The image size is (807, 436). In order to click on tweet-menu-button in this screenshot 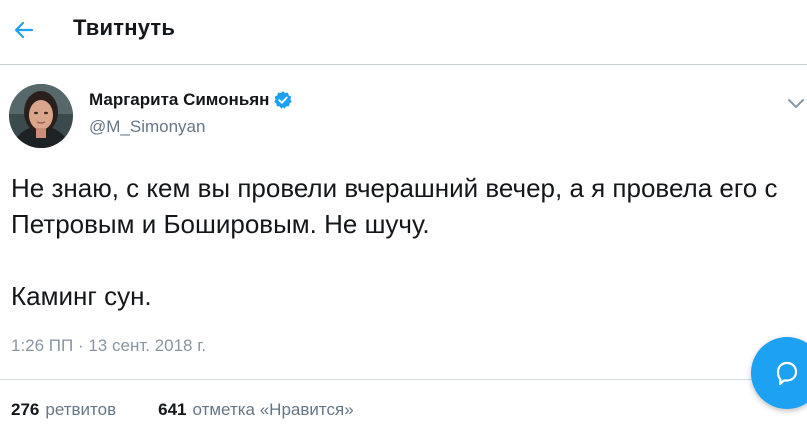, I will do `click(796, 103)`.